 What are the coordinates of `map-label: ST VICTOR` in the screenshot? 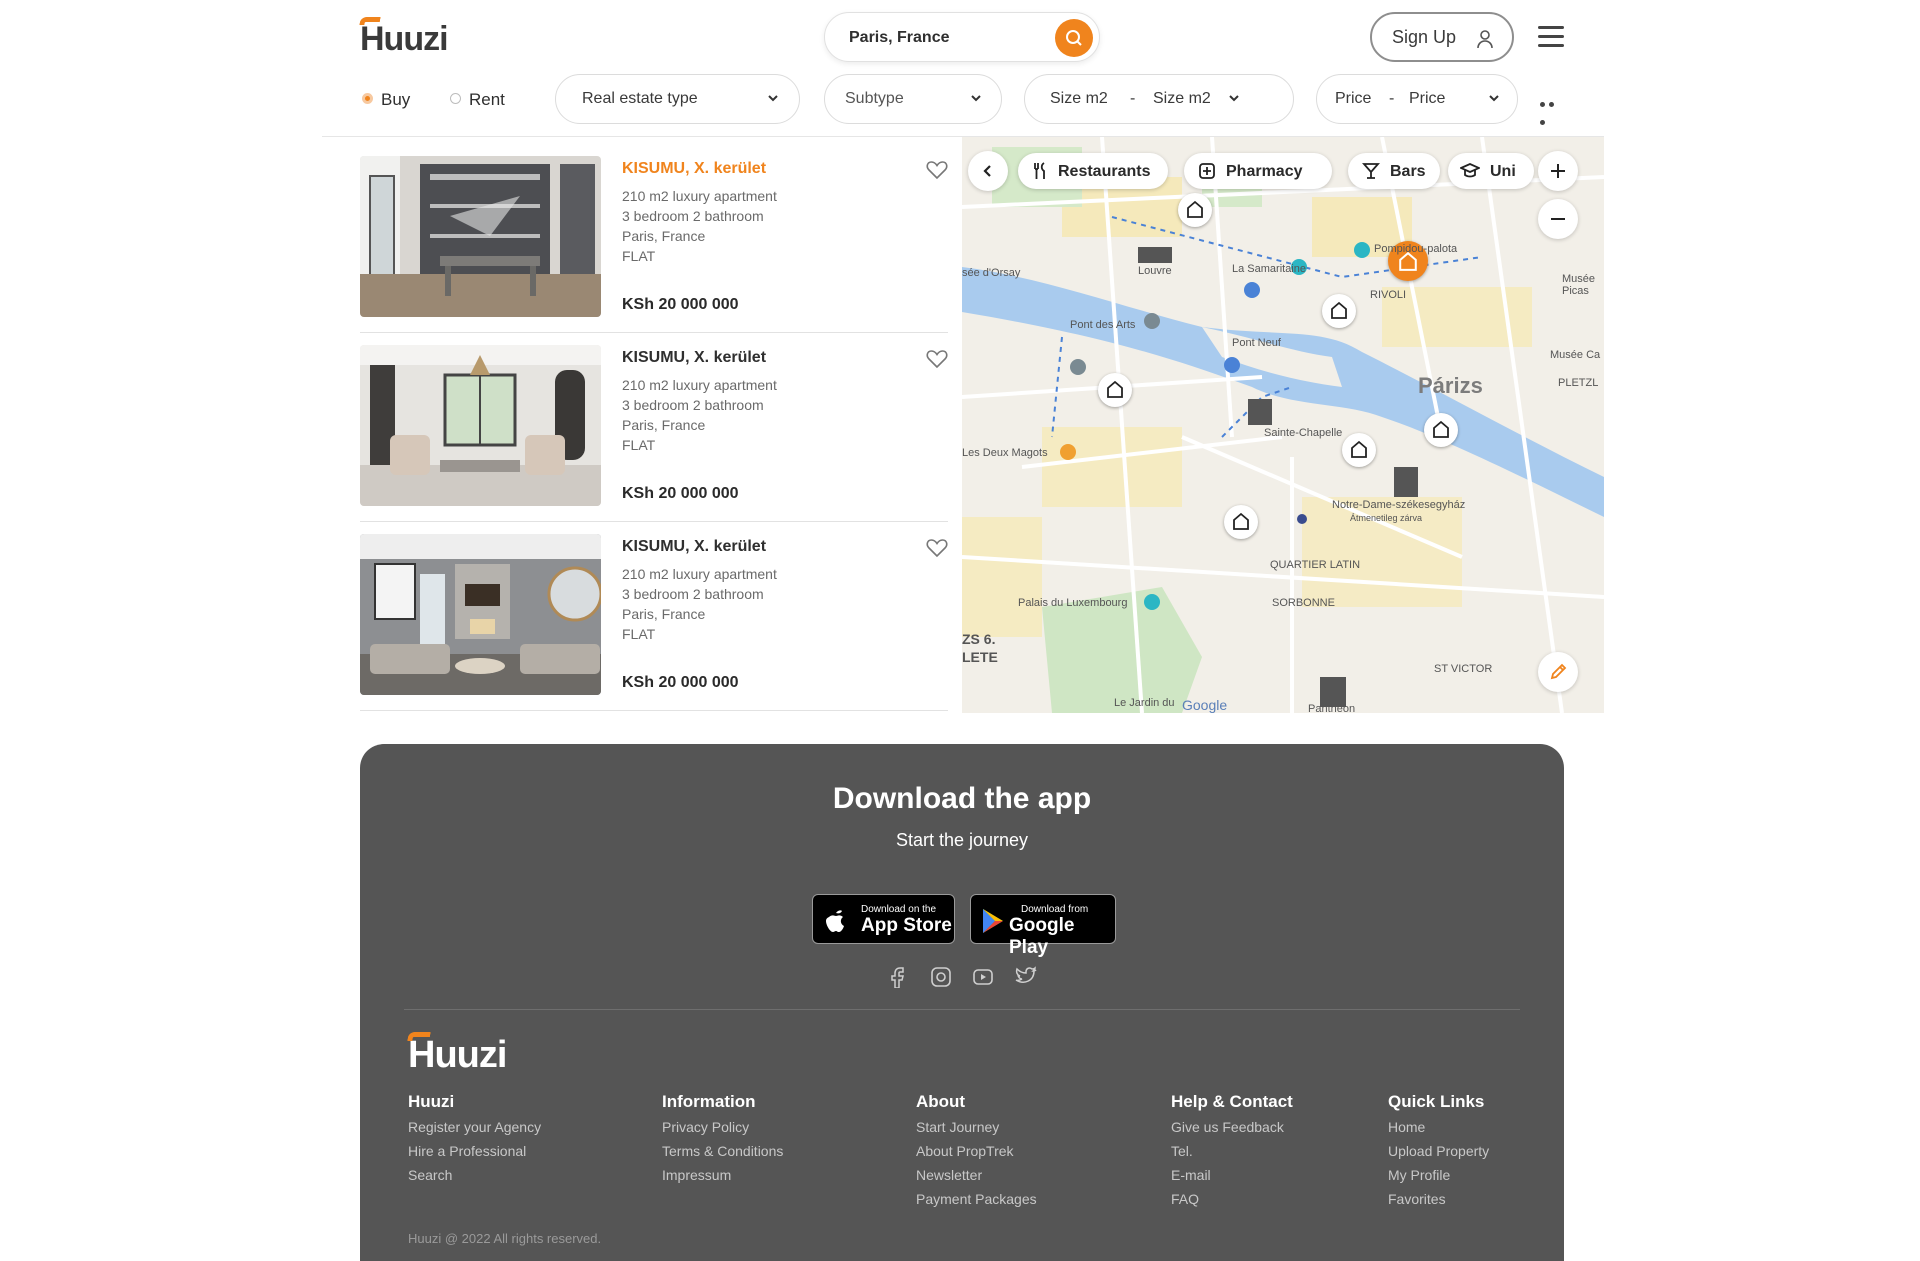 It's located at (1463, 669).